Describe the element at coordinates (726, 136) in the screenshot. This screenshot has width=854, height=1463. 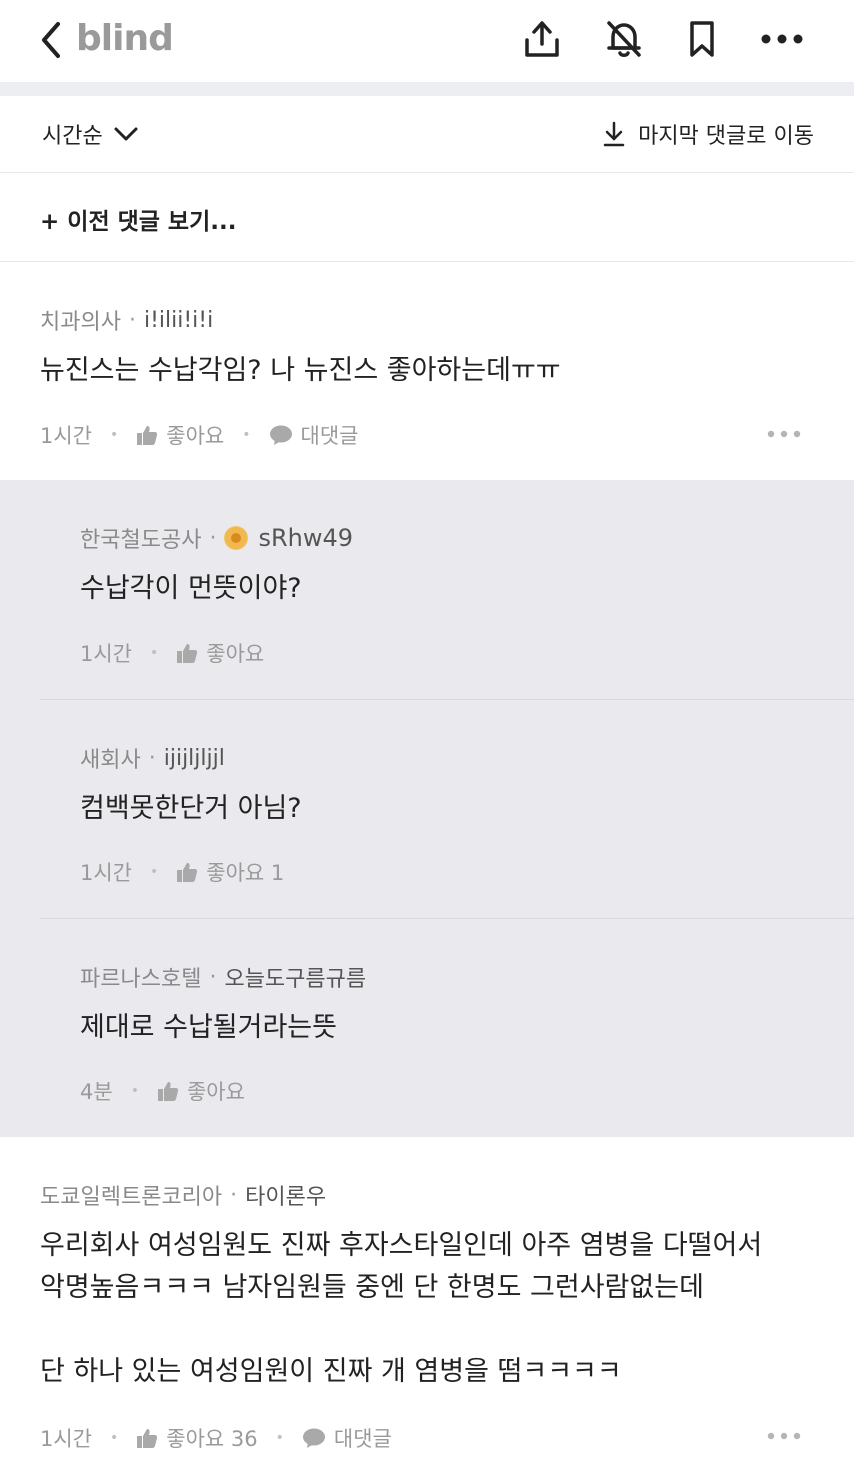
I see `jump-label: 마지막 댓글로 이동` at that location.